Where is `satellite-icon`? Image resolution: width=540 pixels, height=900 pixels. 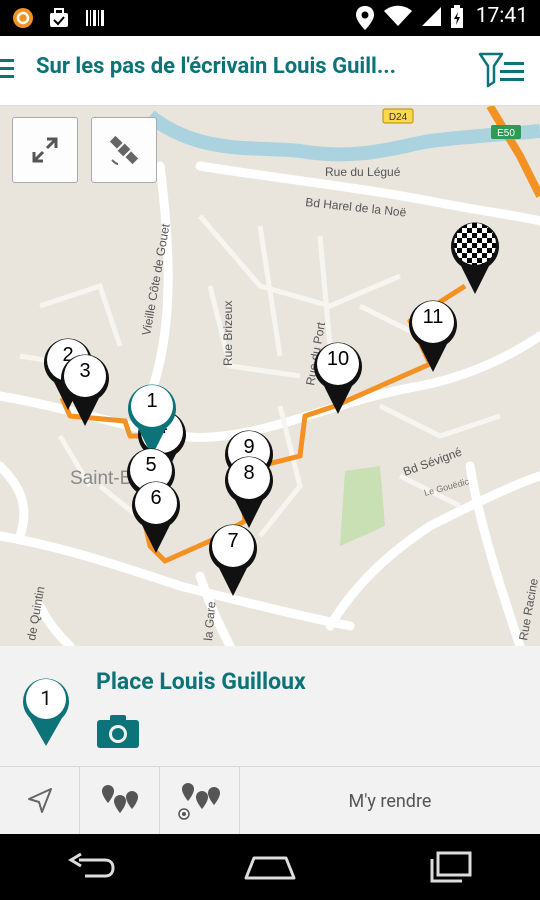 satellite-icon is located at coordinates (124, 150).